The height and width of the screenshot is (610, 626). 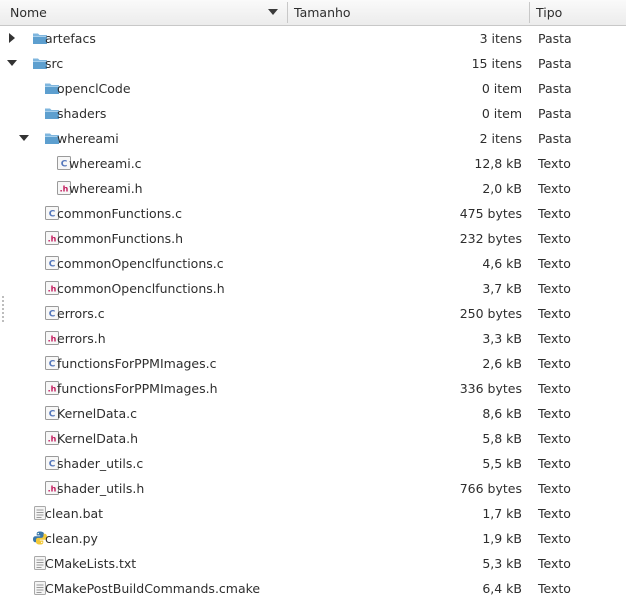 What do you see at coordinates (313, 113) in the screenshot?
I see `file-row-shaders: shaders 0 item Pasta` at bounding box center [313, 113].